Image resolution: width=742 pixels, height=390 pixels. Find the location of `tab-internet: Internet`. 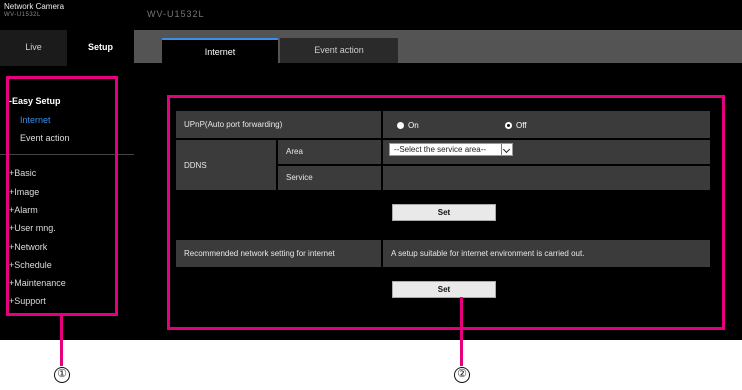

tab-internet: Internet is located at coordinates (220, 50).